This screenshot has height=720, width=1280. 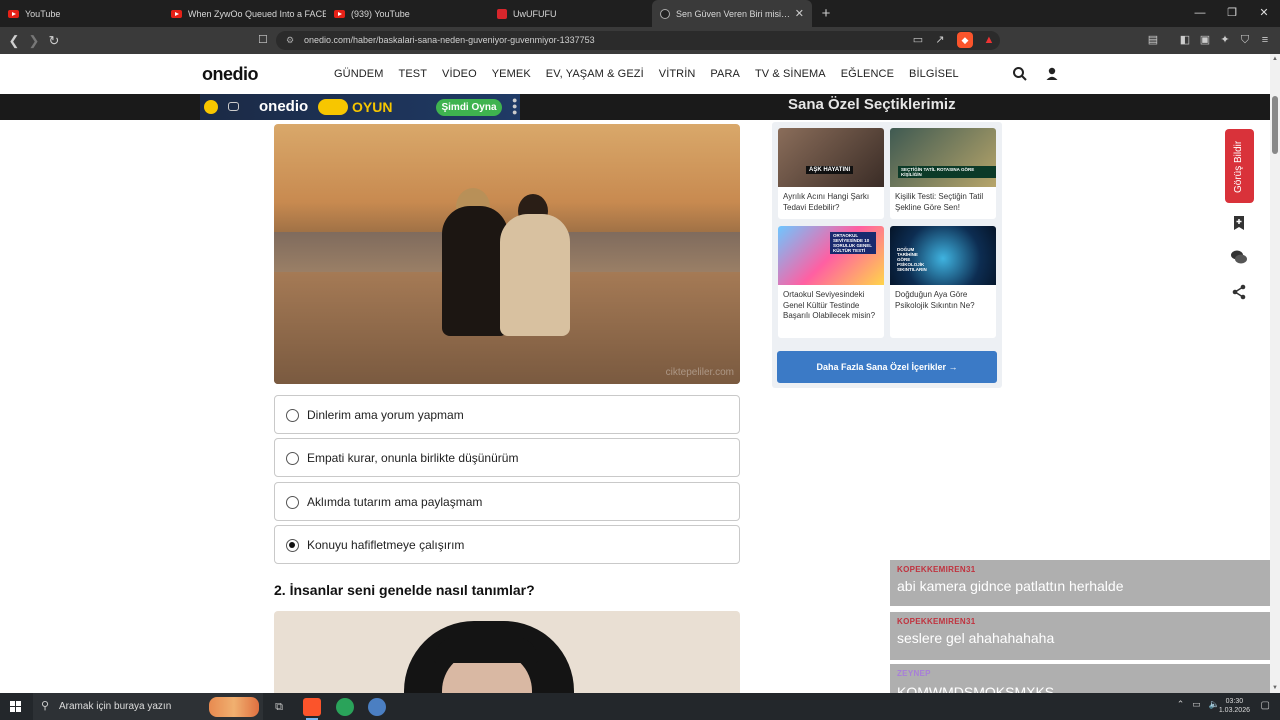 I want to click on play-now-button: Şimdi Oyna, so click(x=469, y=107).